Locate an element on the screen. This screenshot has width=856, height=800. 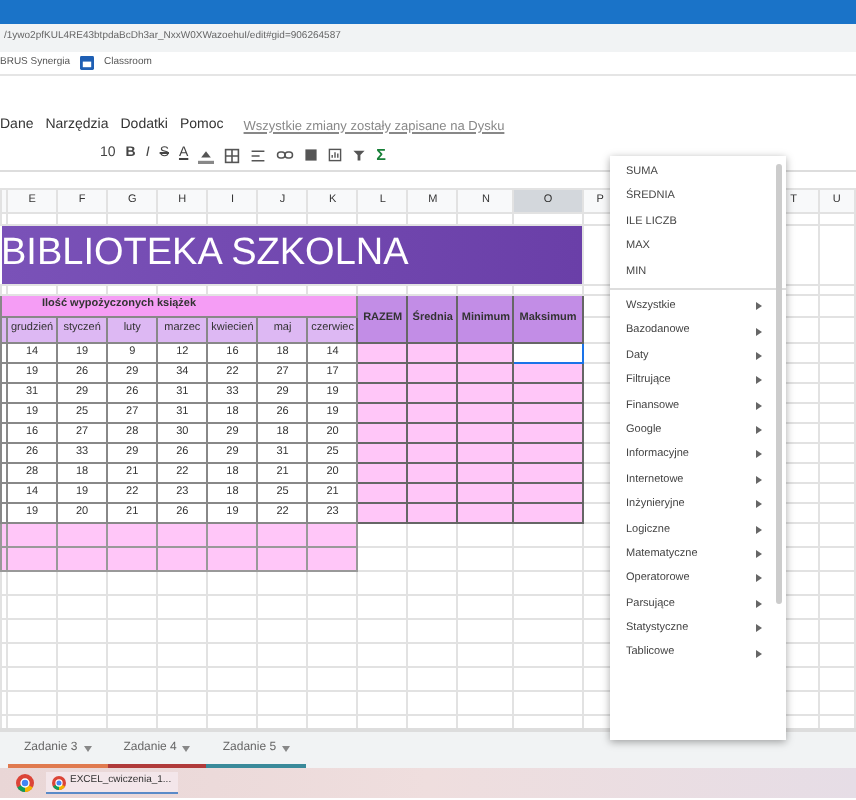
scrollbar is located at coordinates (779, 384).